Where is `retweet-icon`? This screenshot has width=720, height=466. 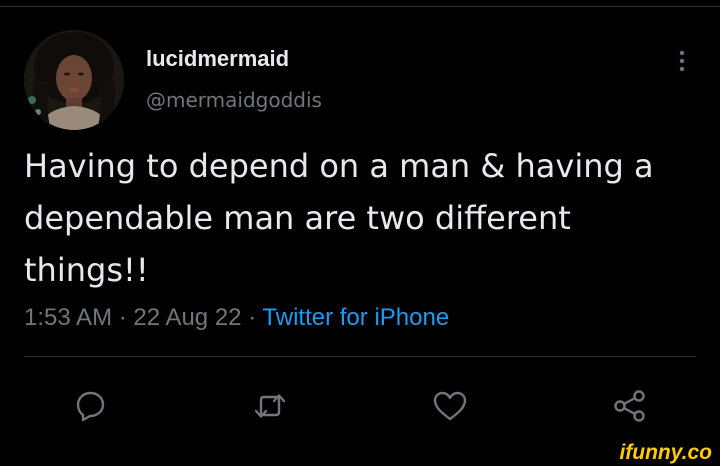
retweet-icon is located at coordinates (270, 406).